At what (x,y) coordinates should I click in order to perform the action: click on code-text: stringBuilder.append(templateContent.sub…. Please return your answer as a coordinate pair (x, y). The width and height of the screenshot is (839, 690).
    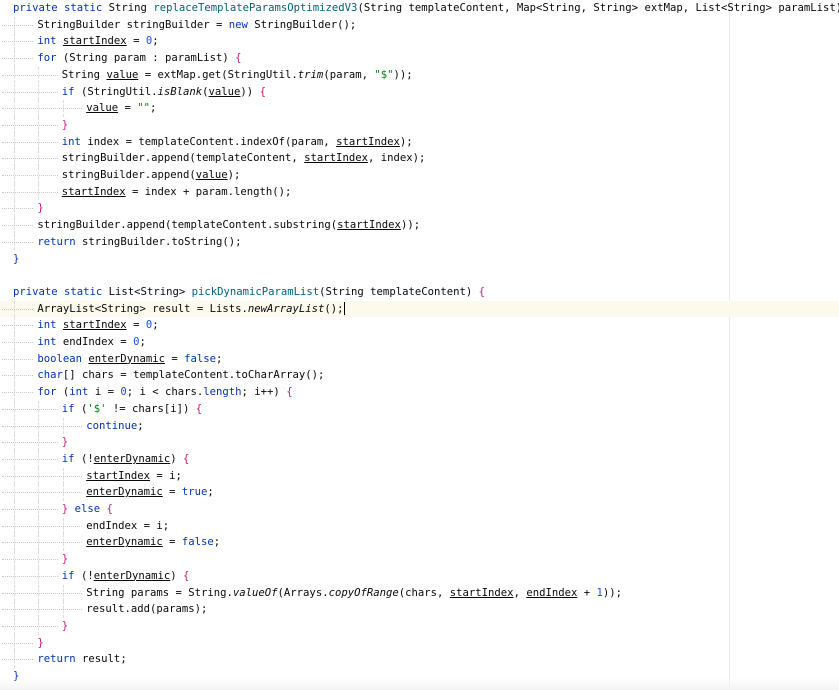
    Looking at the image, I should click on (228, 225).